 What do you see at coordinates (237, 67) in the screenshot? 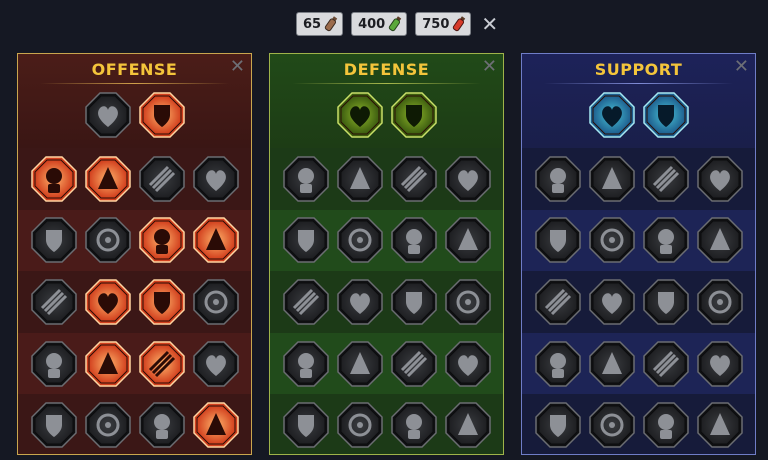
I see `offense-close-button: ✕` at bounding box center [237, 67].